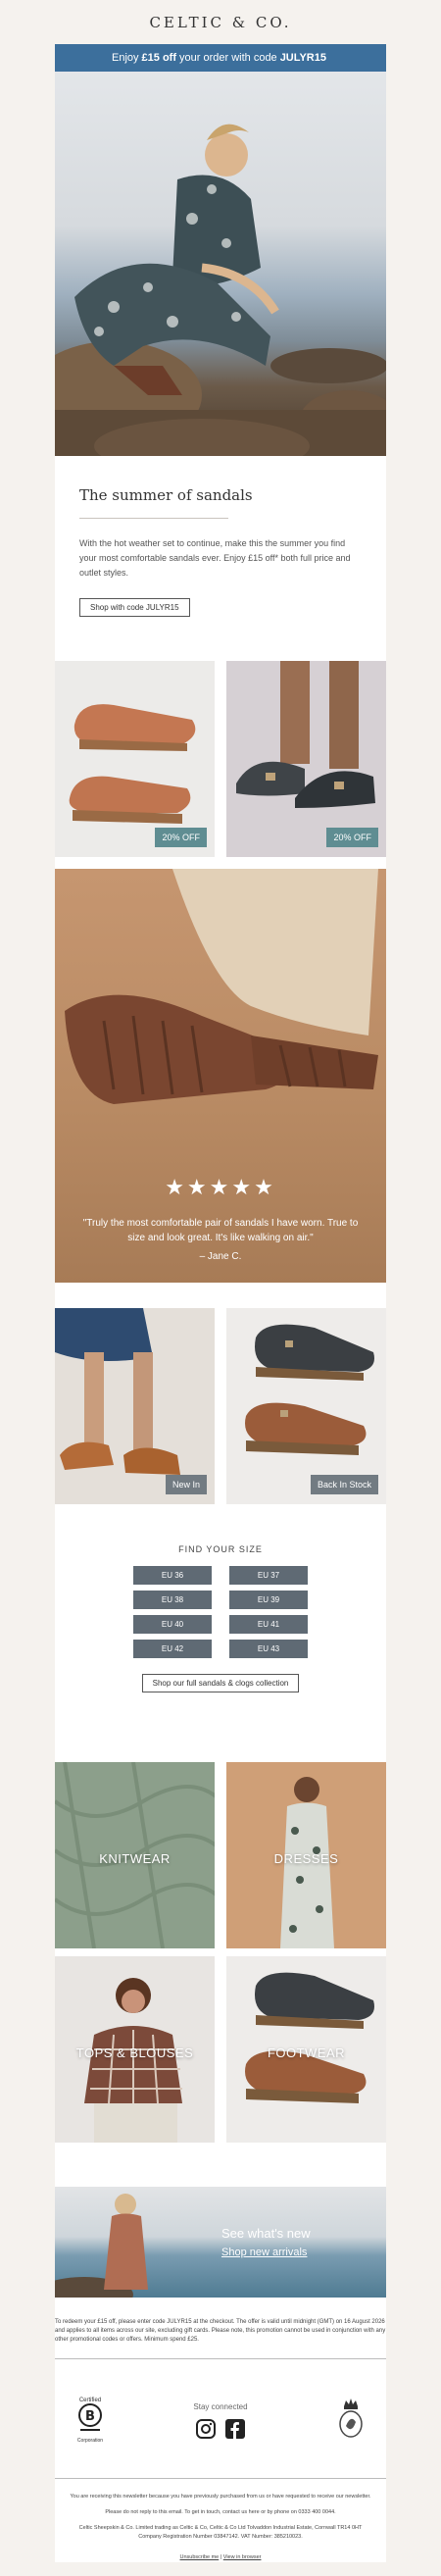 Image resolution: width=441 pixels, height=2576 pixels. What do you see at coordinates (268, 1575) in the screenshot?
I see `size-button: EU 37` at bounding box center [268, 1575].